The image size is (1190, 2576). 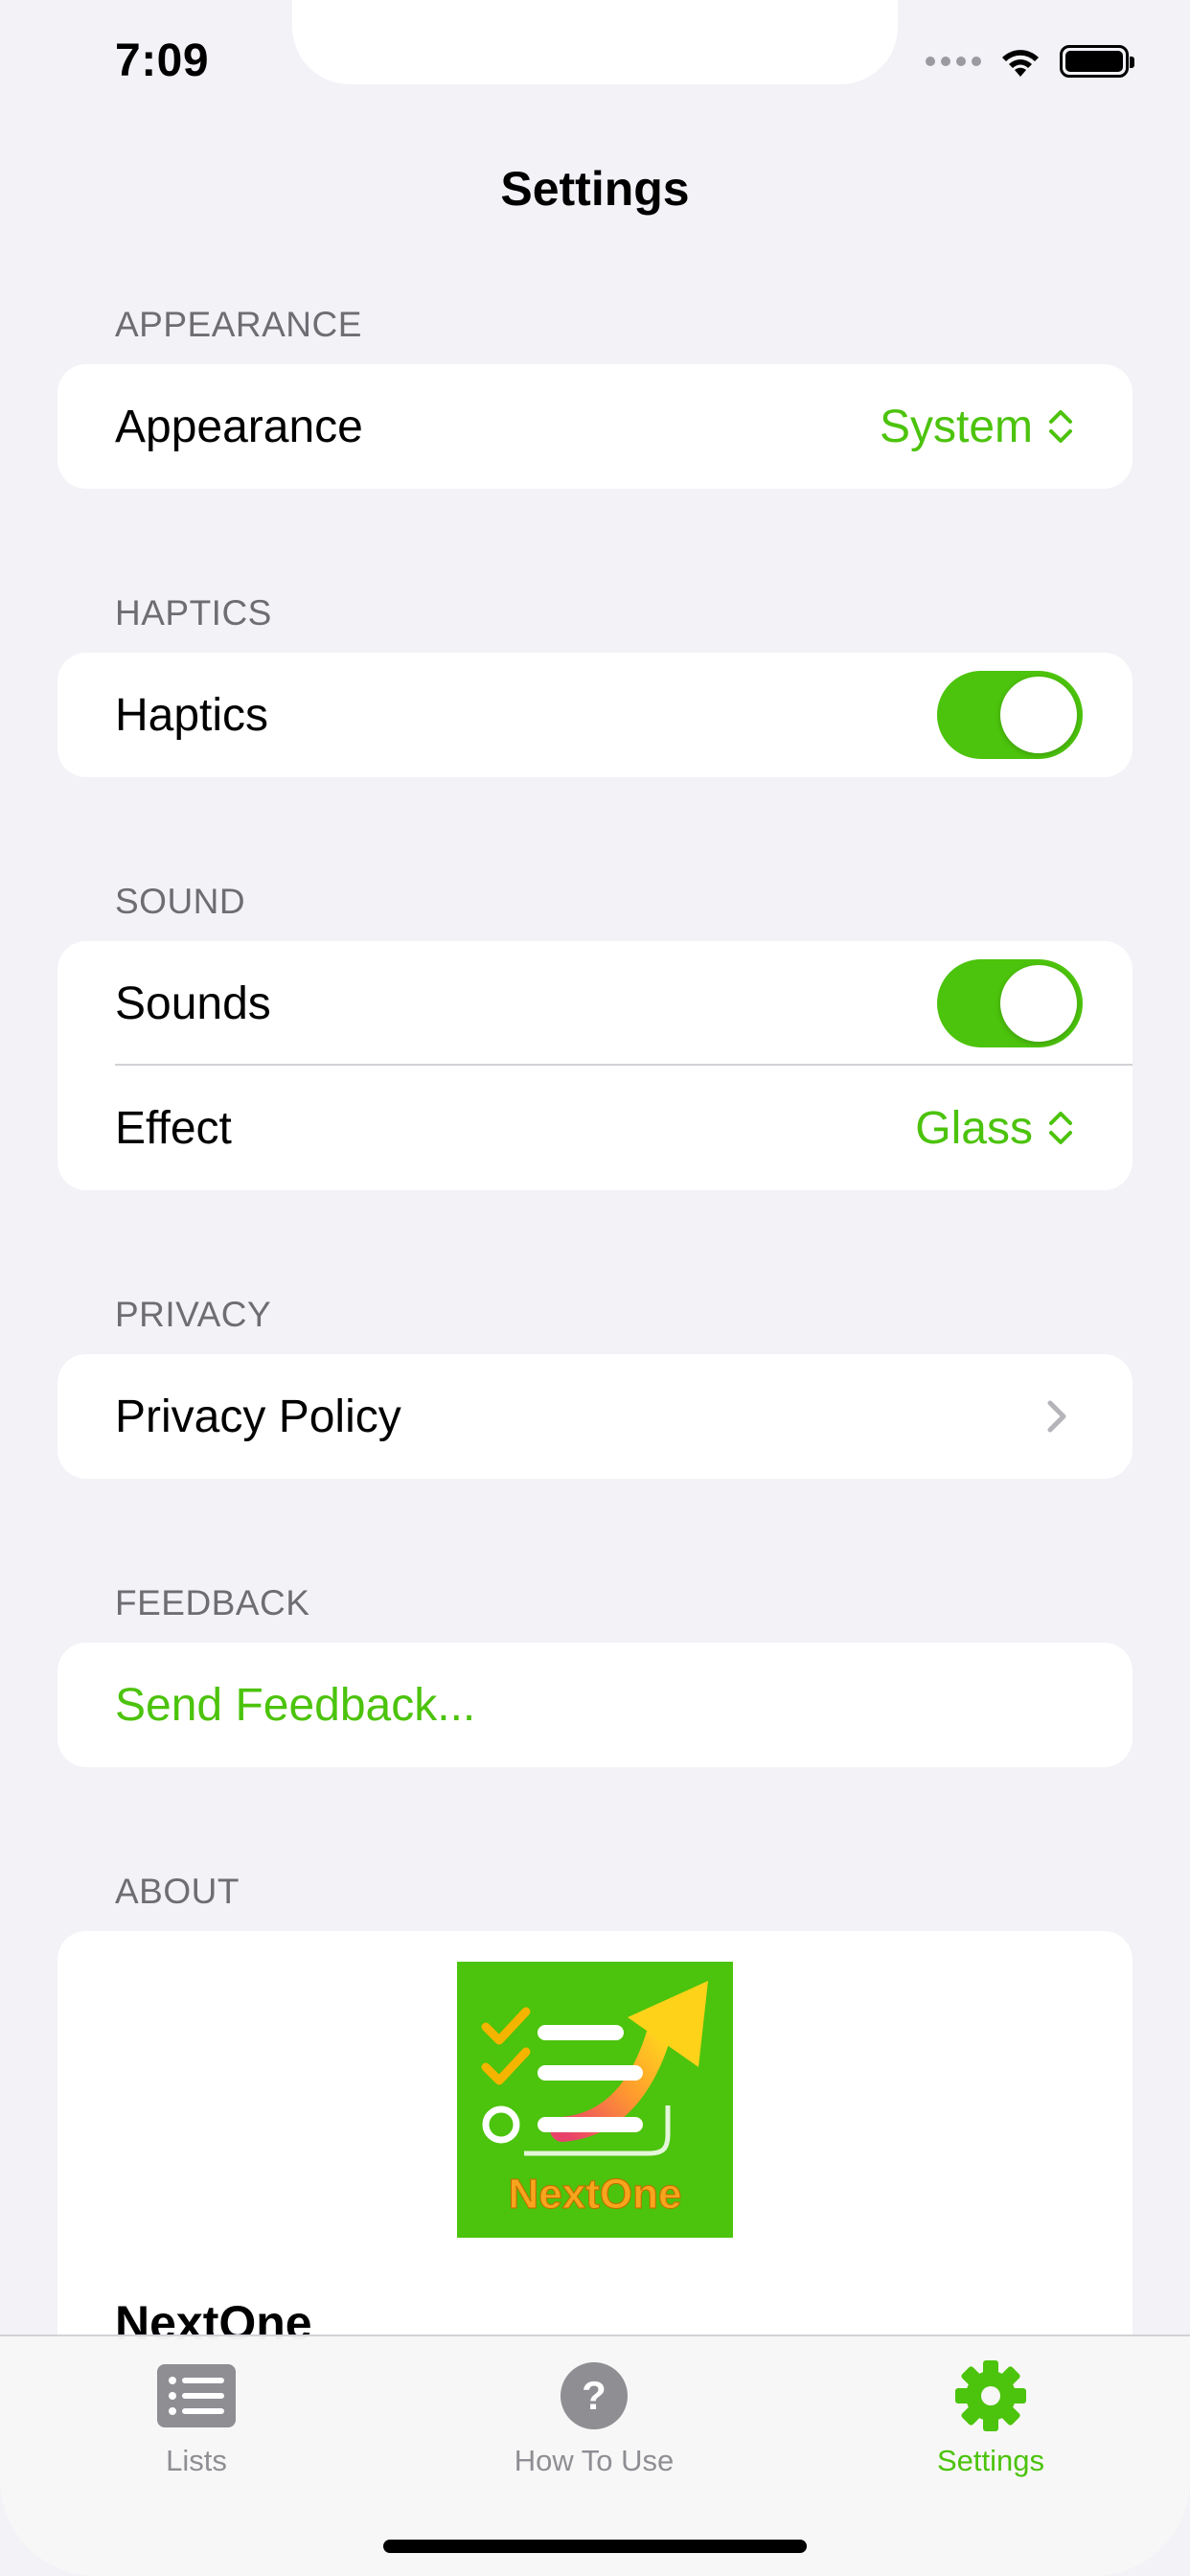 I want to click on tab-lists-label: Lists, so click(x=197, y=2460).